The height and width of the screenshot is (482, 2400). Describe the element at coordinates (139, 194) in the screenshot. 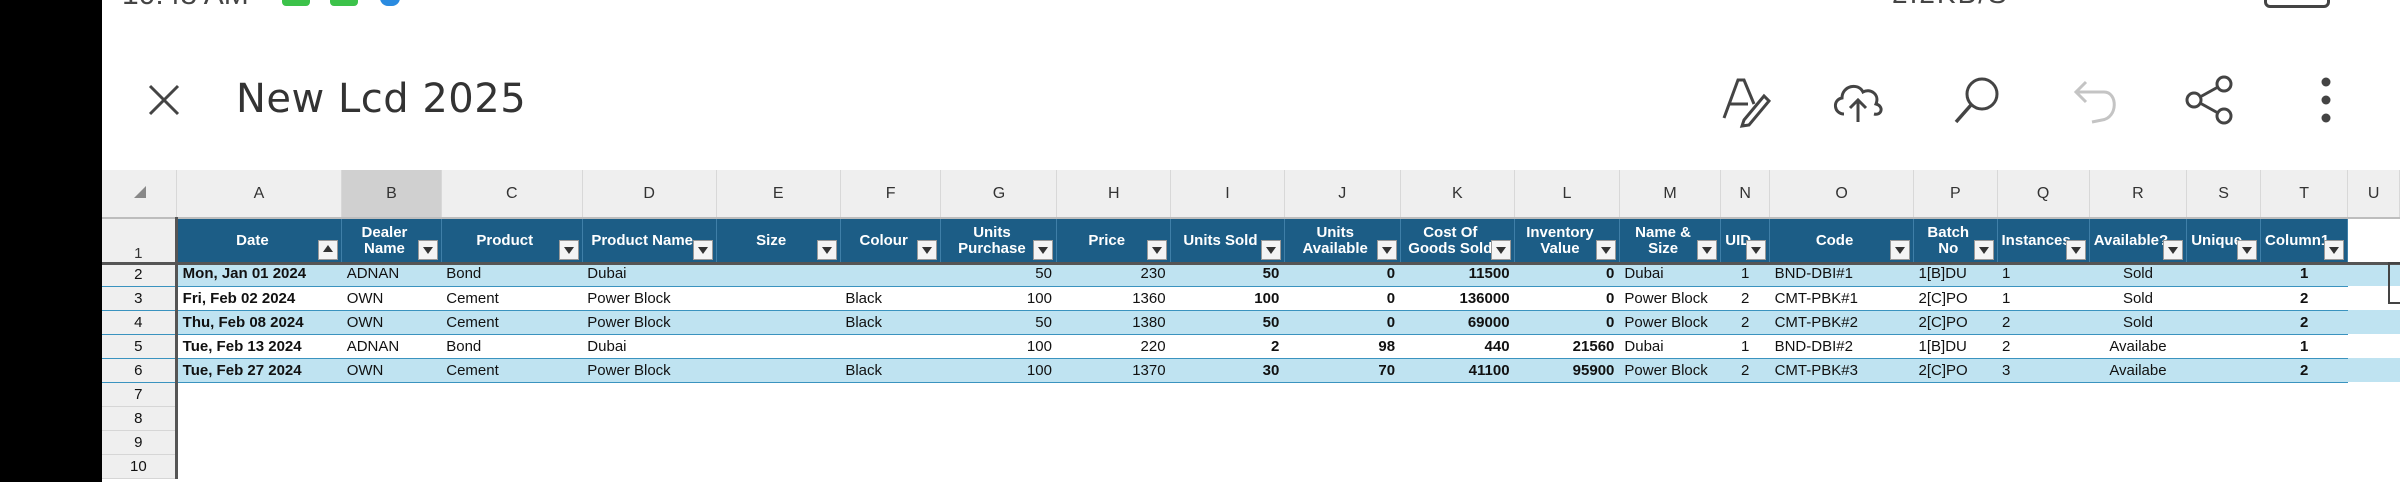

I see `select-all-corner` at that location.